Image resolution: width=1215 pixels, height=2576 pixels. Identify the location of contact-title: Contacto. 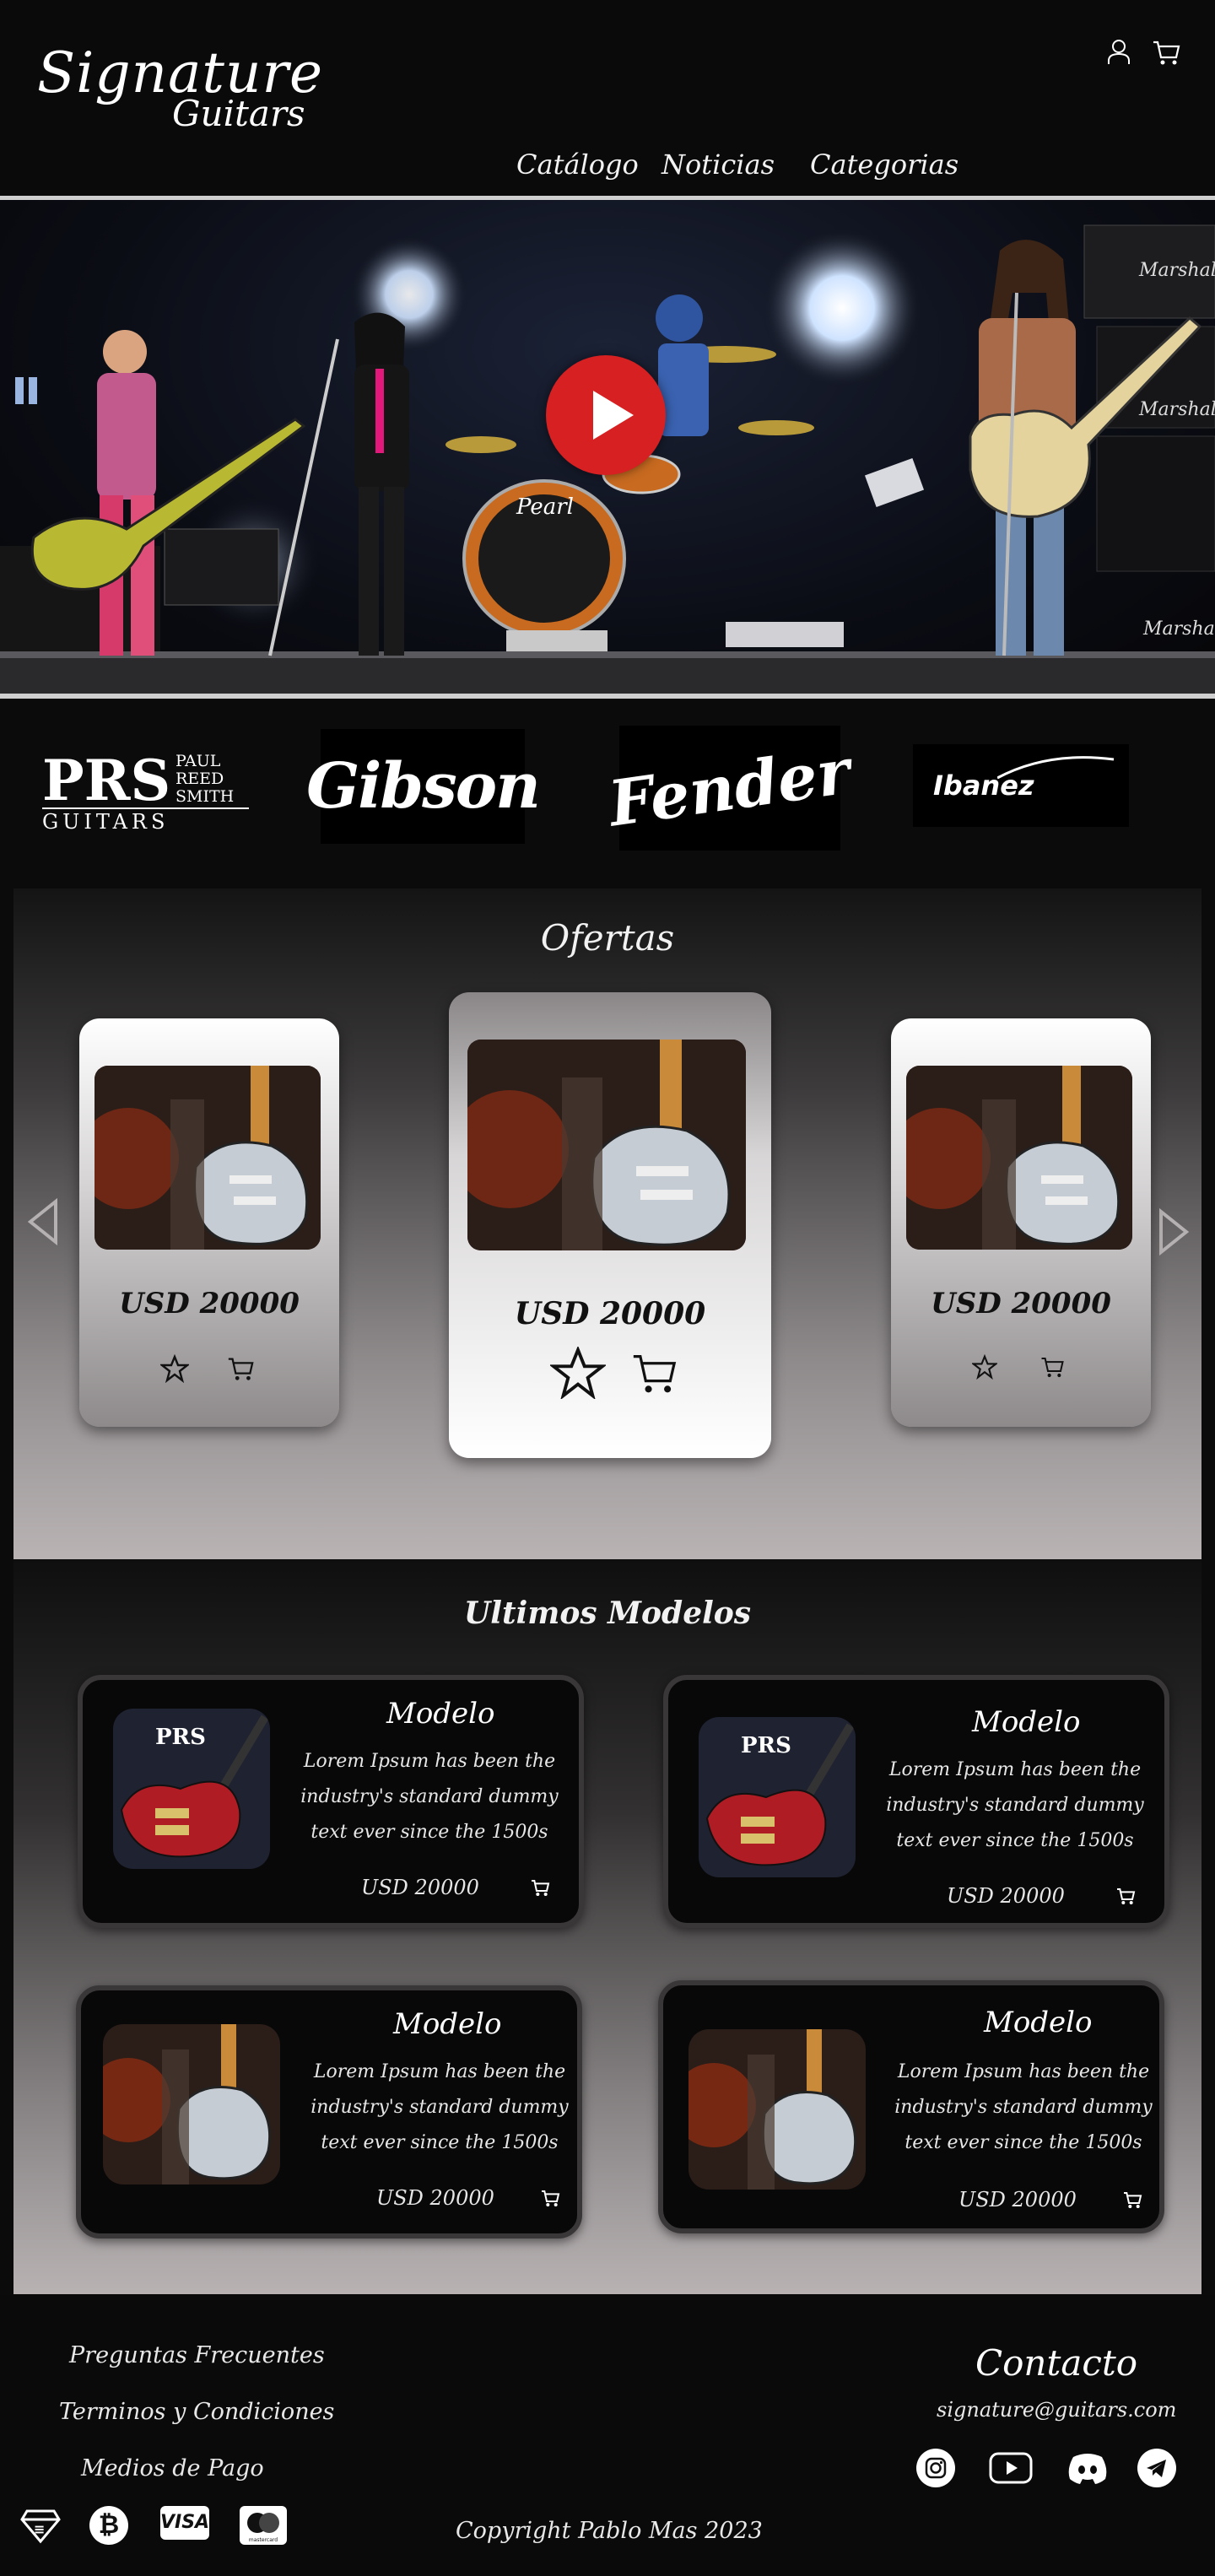
(1056, 2363).